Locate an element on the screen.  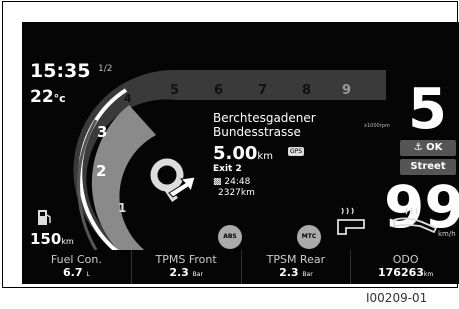
rpm-mark-6: 6 is located at coordinates (218, 90).